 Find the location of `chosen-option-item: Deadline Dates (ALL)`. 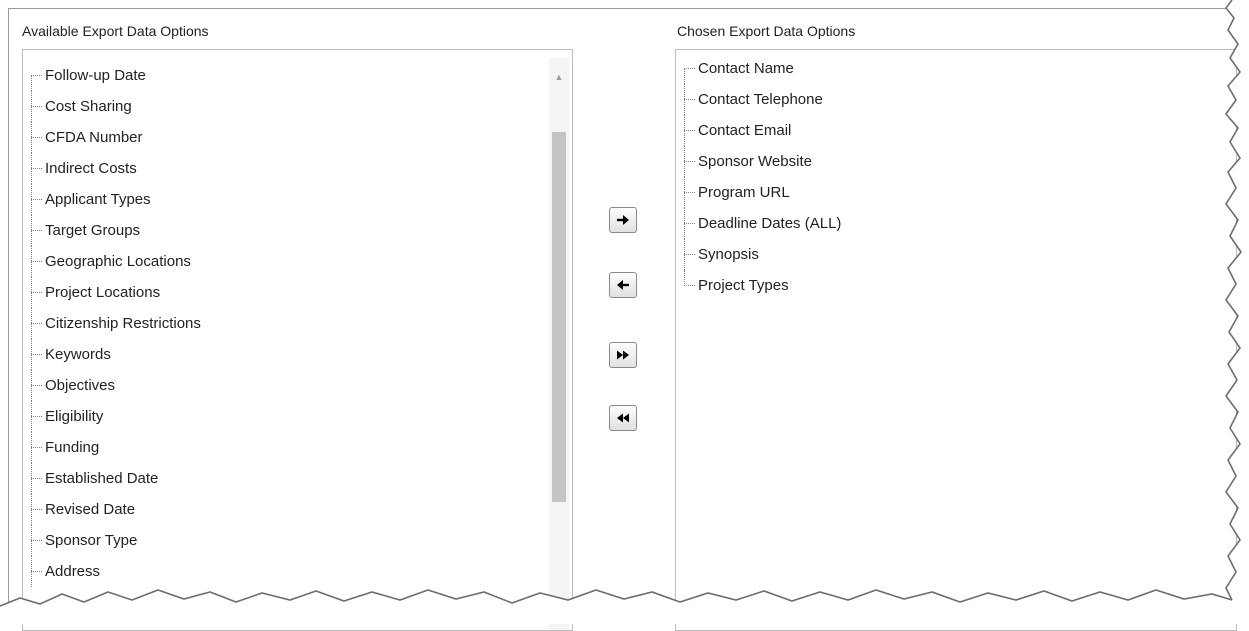

chosen-option-item: Deadline Dates (ALL) is located at coordinates (762, 223).